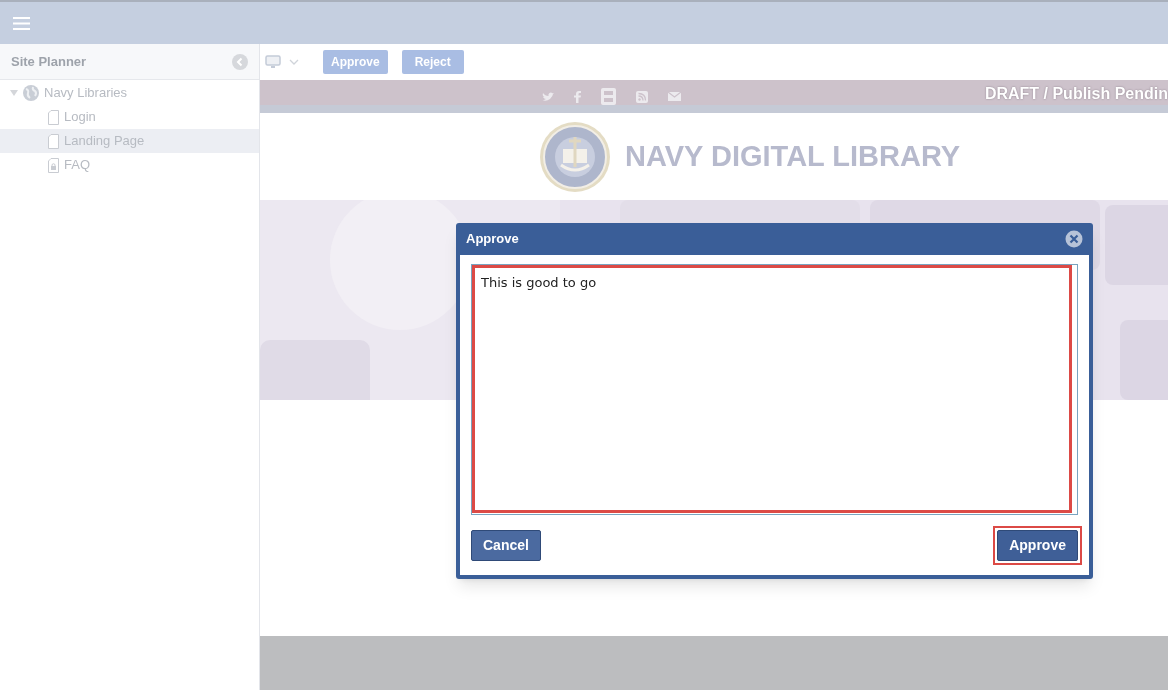 The image size is (1168, 690). I want to click on monitor-icon, so click(273, 62).